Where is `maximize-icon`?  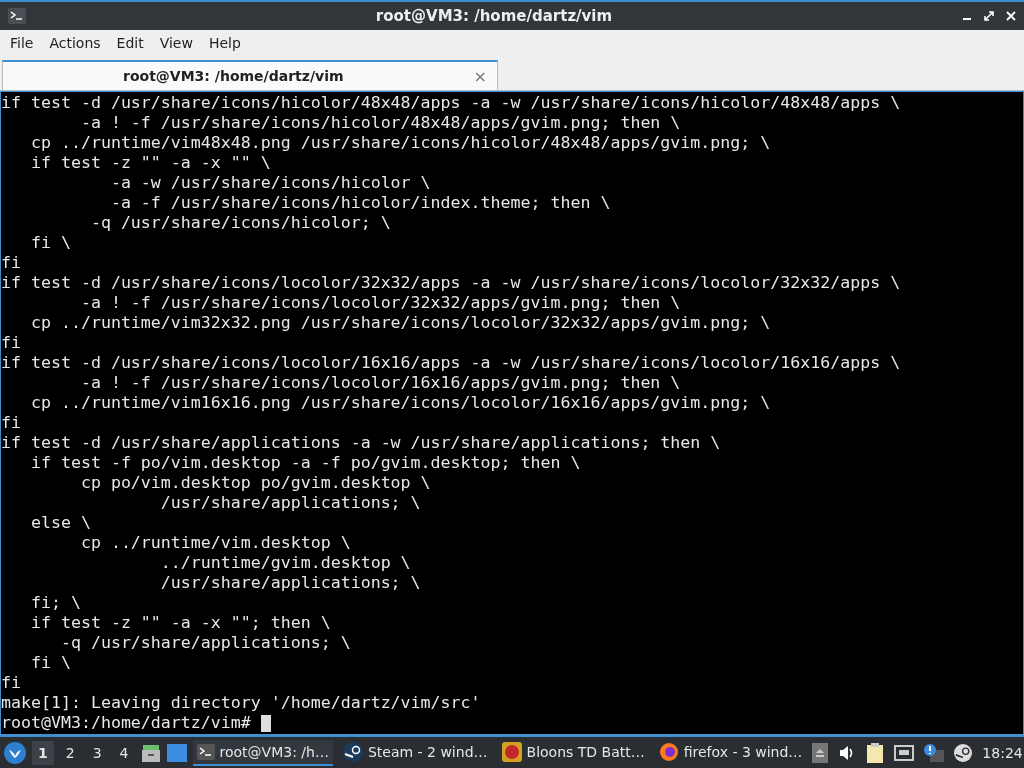 maximize-icon is located at coordinates (989, 16).